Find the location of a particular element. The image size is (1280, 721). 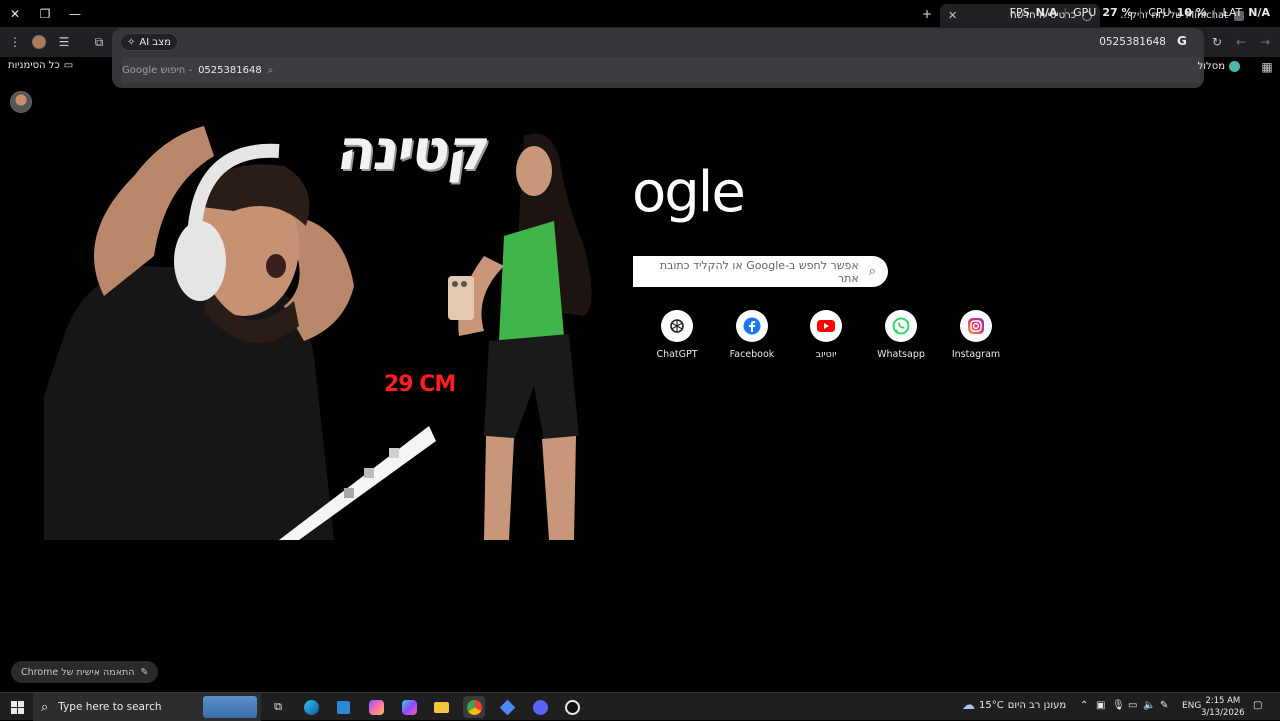

sparkle-search-icon: ✧ is located at coordinates (131, 42).